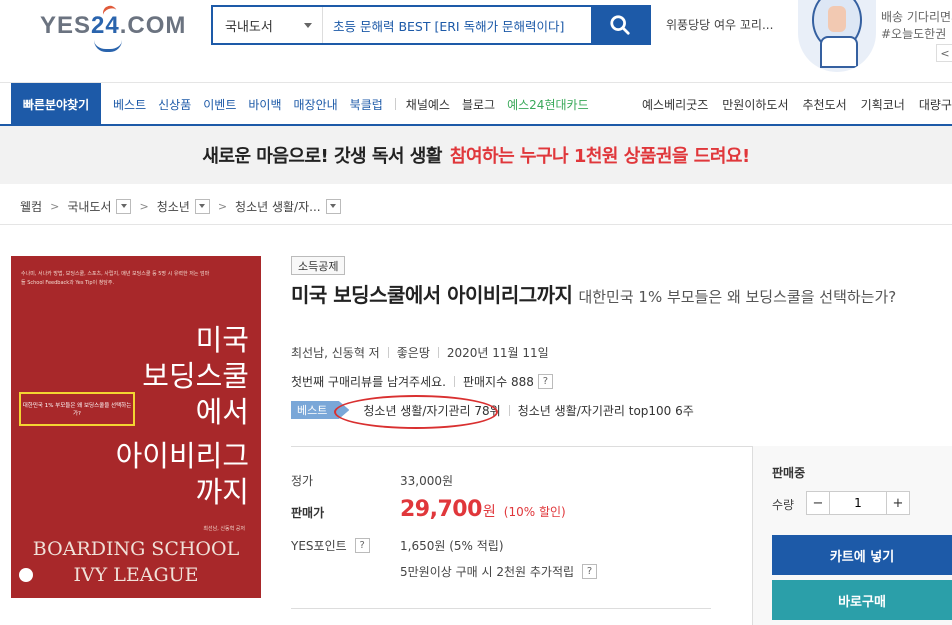  I want to click on list-price-value: 33,000원, so click(427, 481).